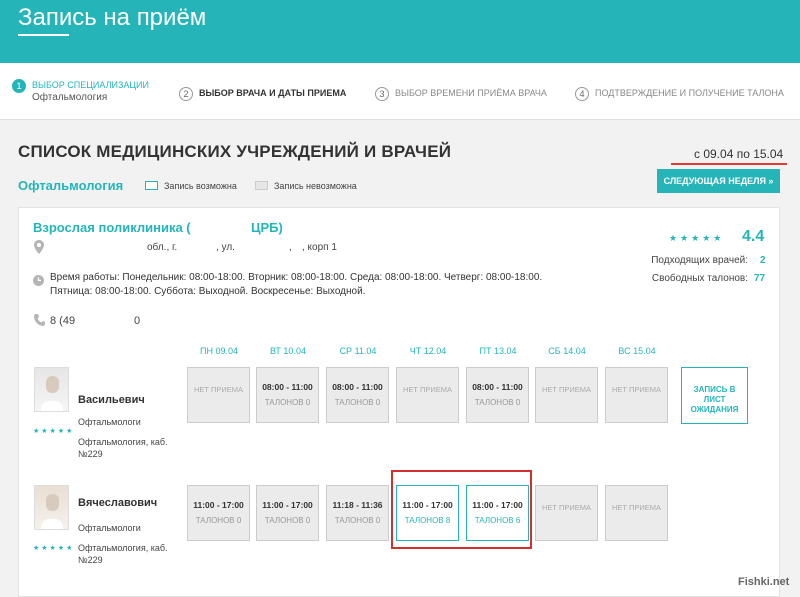 The width and height of the screenshot is (800, 597). I want to click on doctor-1-name: Васильевич, so click(111, 400).